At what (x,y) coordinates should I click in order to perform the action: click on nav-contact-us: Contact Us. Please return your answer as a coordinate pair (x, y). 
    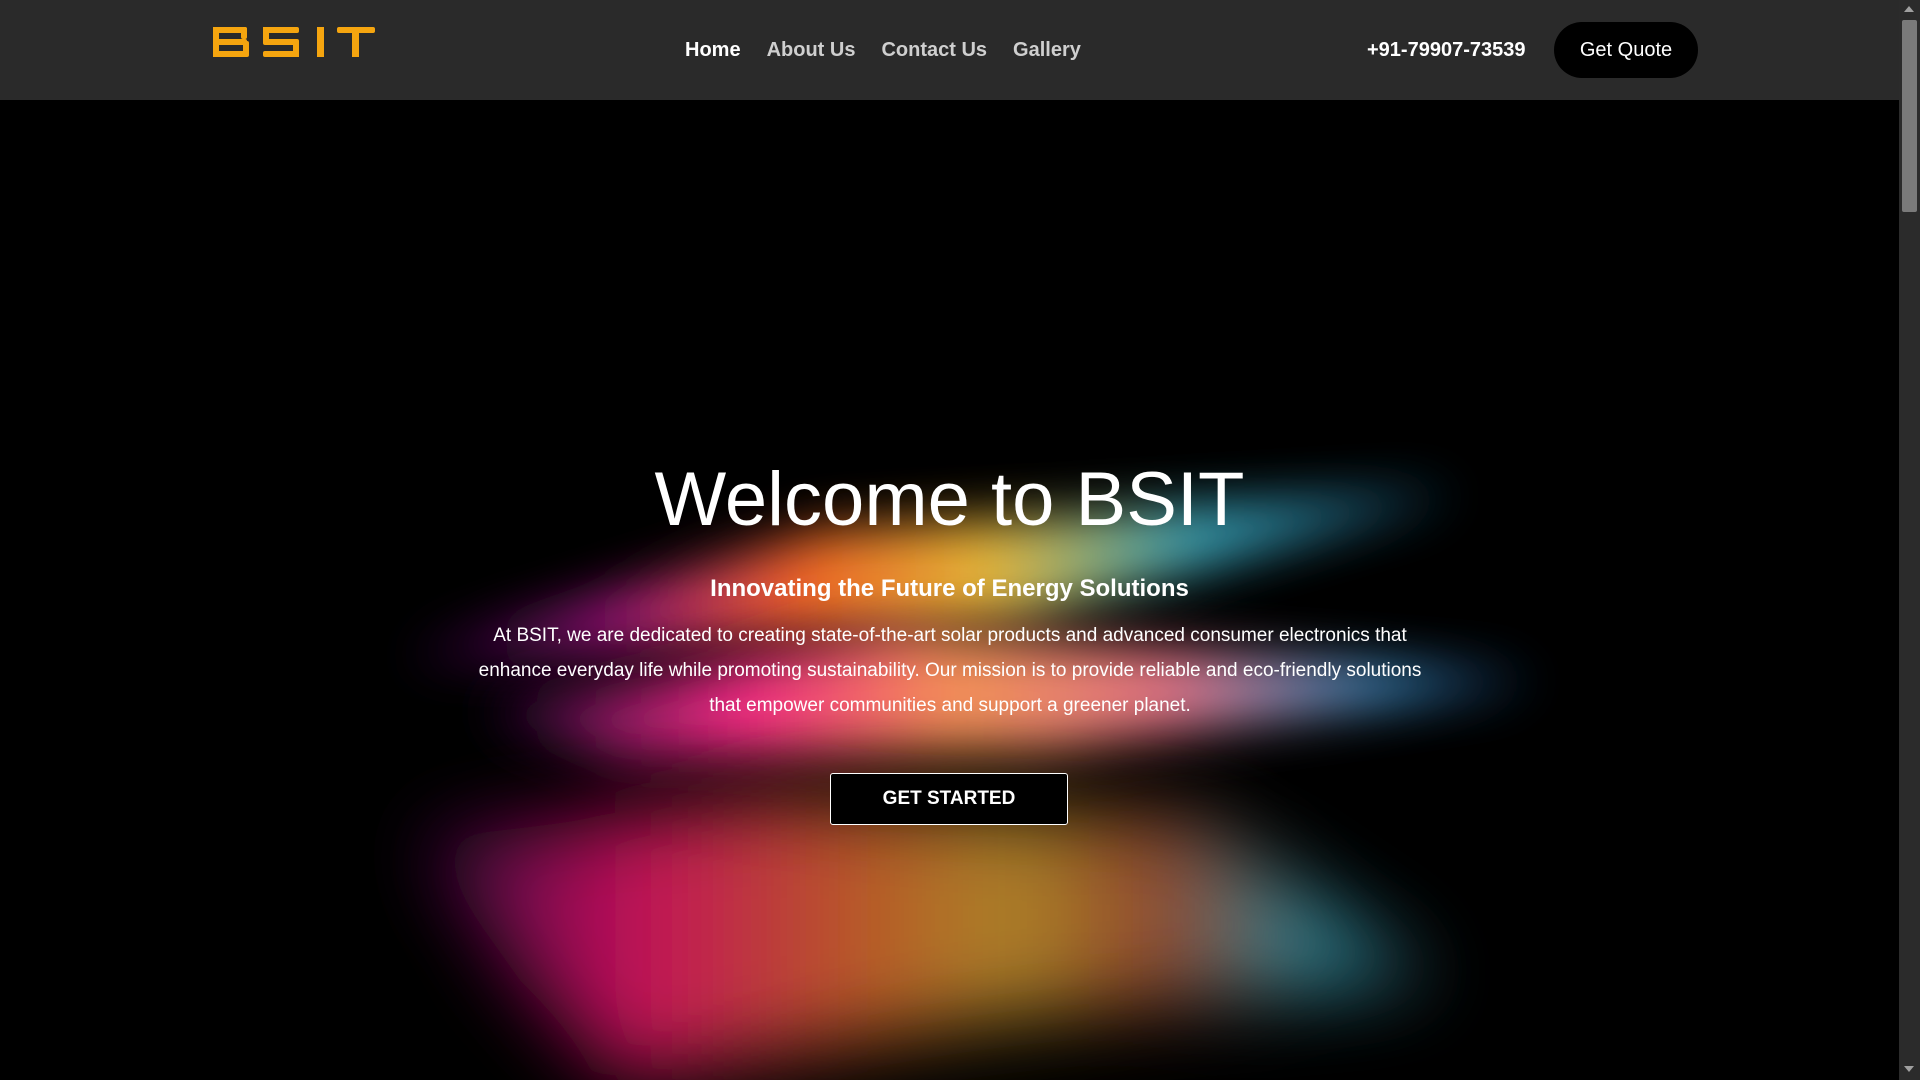
    Looking at the image, I should click on (934, 50).